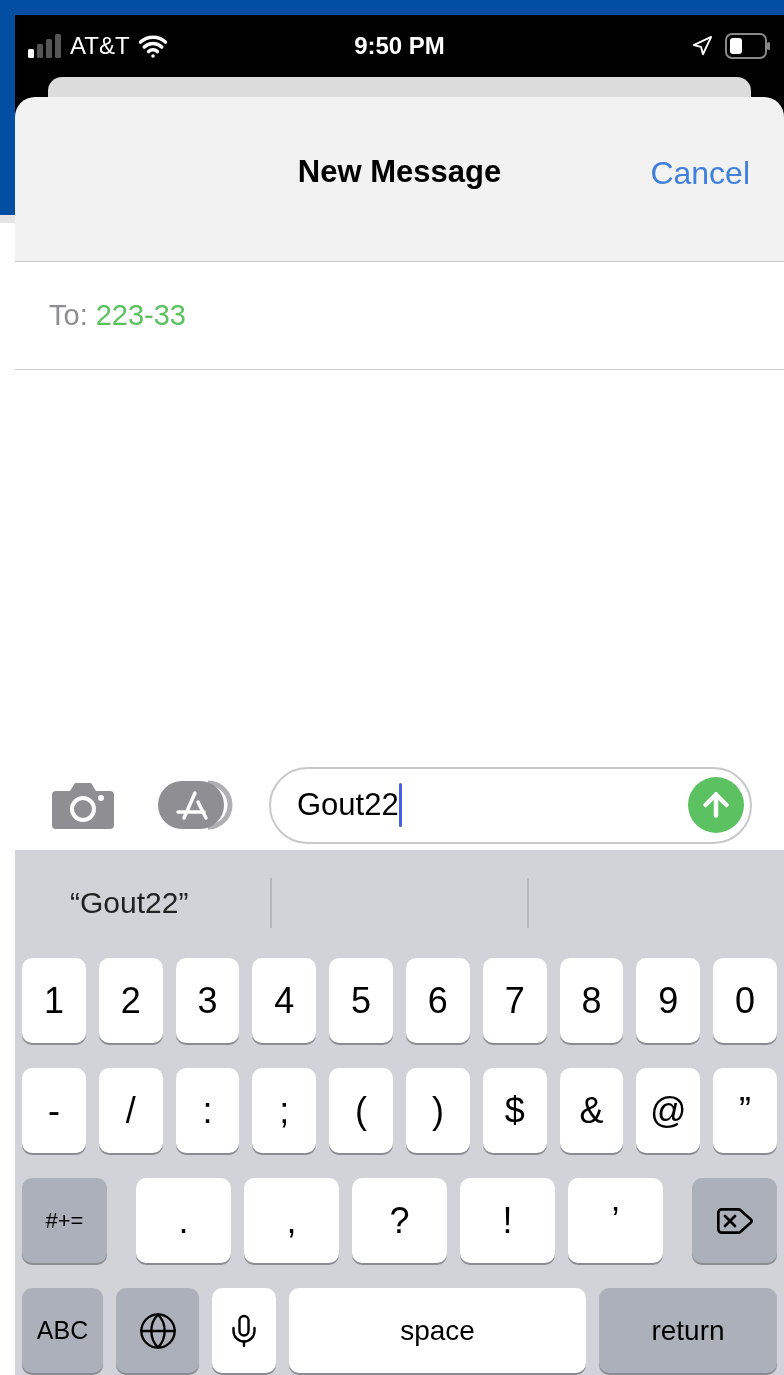 This screenshot has width=784, height=1375. Describe the element at coordinates (400, 805) in the screenshot. I see `text-cursor` at that location.